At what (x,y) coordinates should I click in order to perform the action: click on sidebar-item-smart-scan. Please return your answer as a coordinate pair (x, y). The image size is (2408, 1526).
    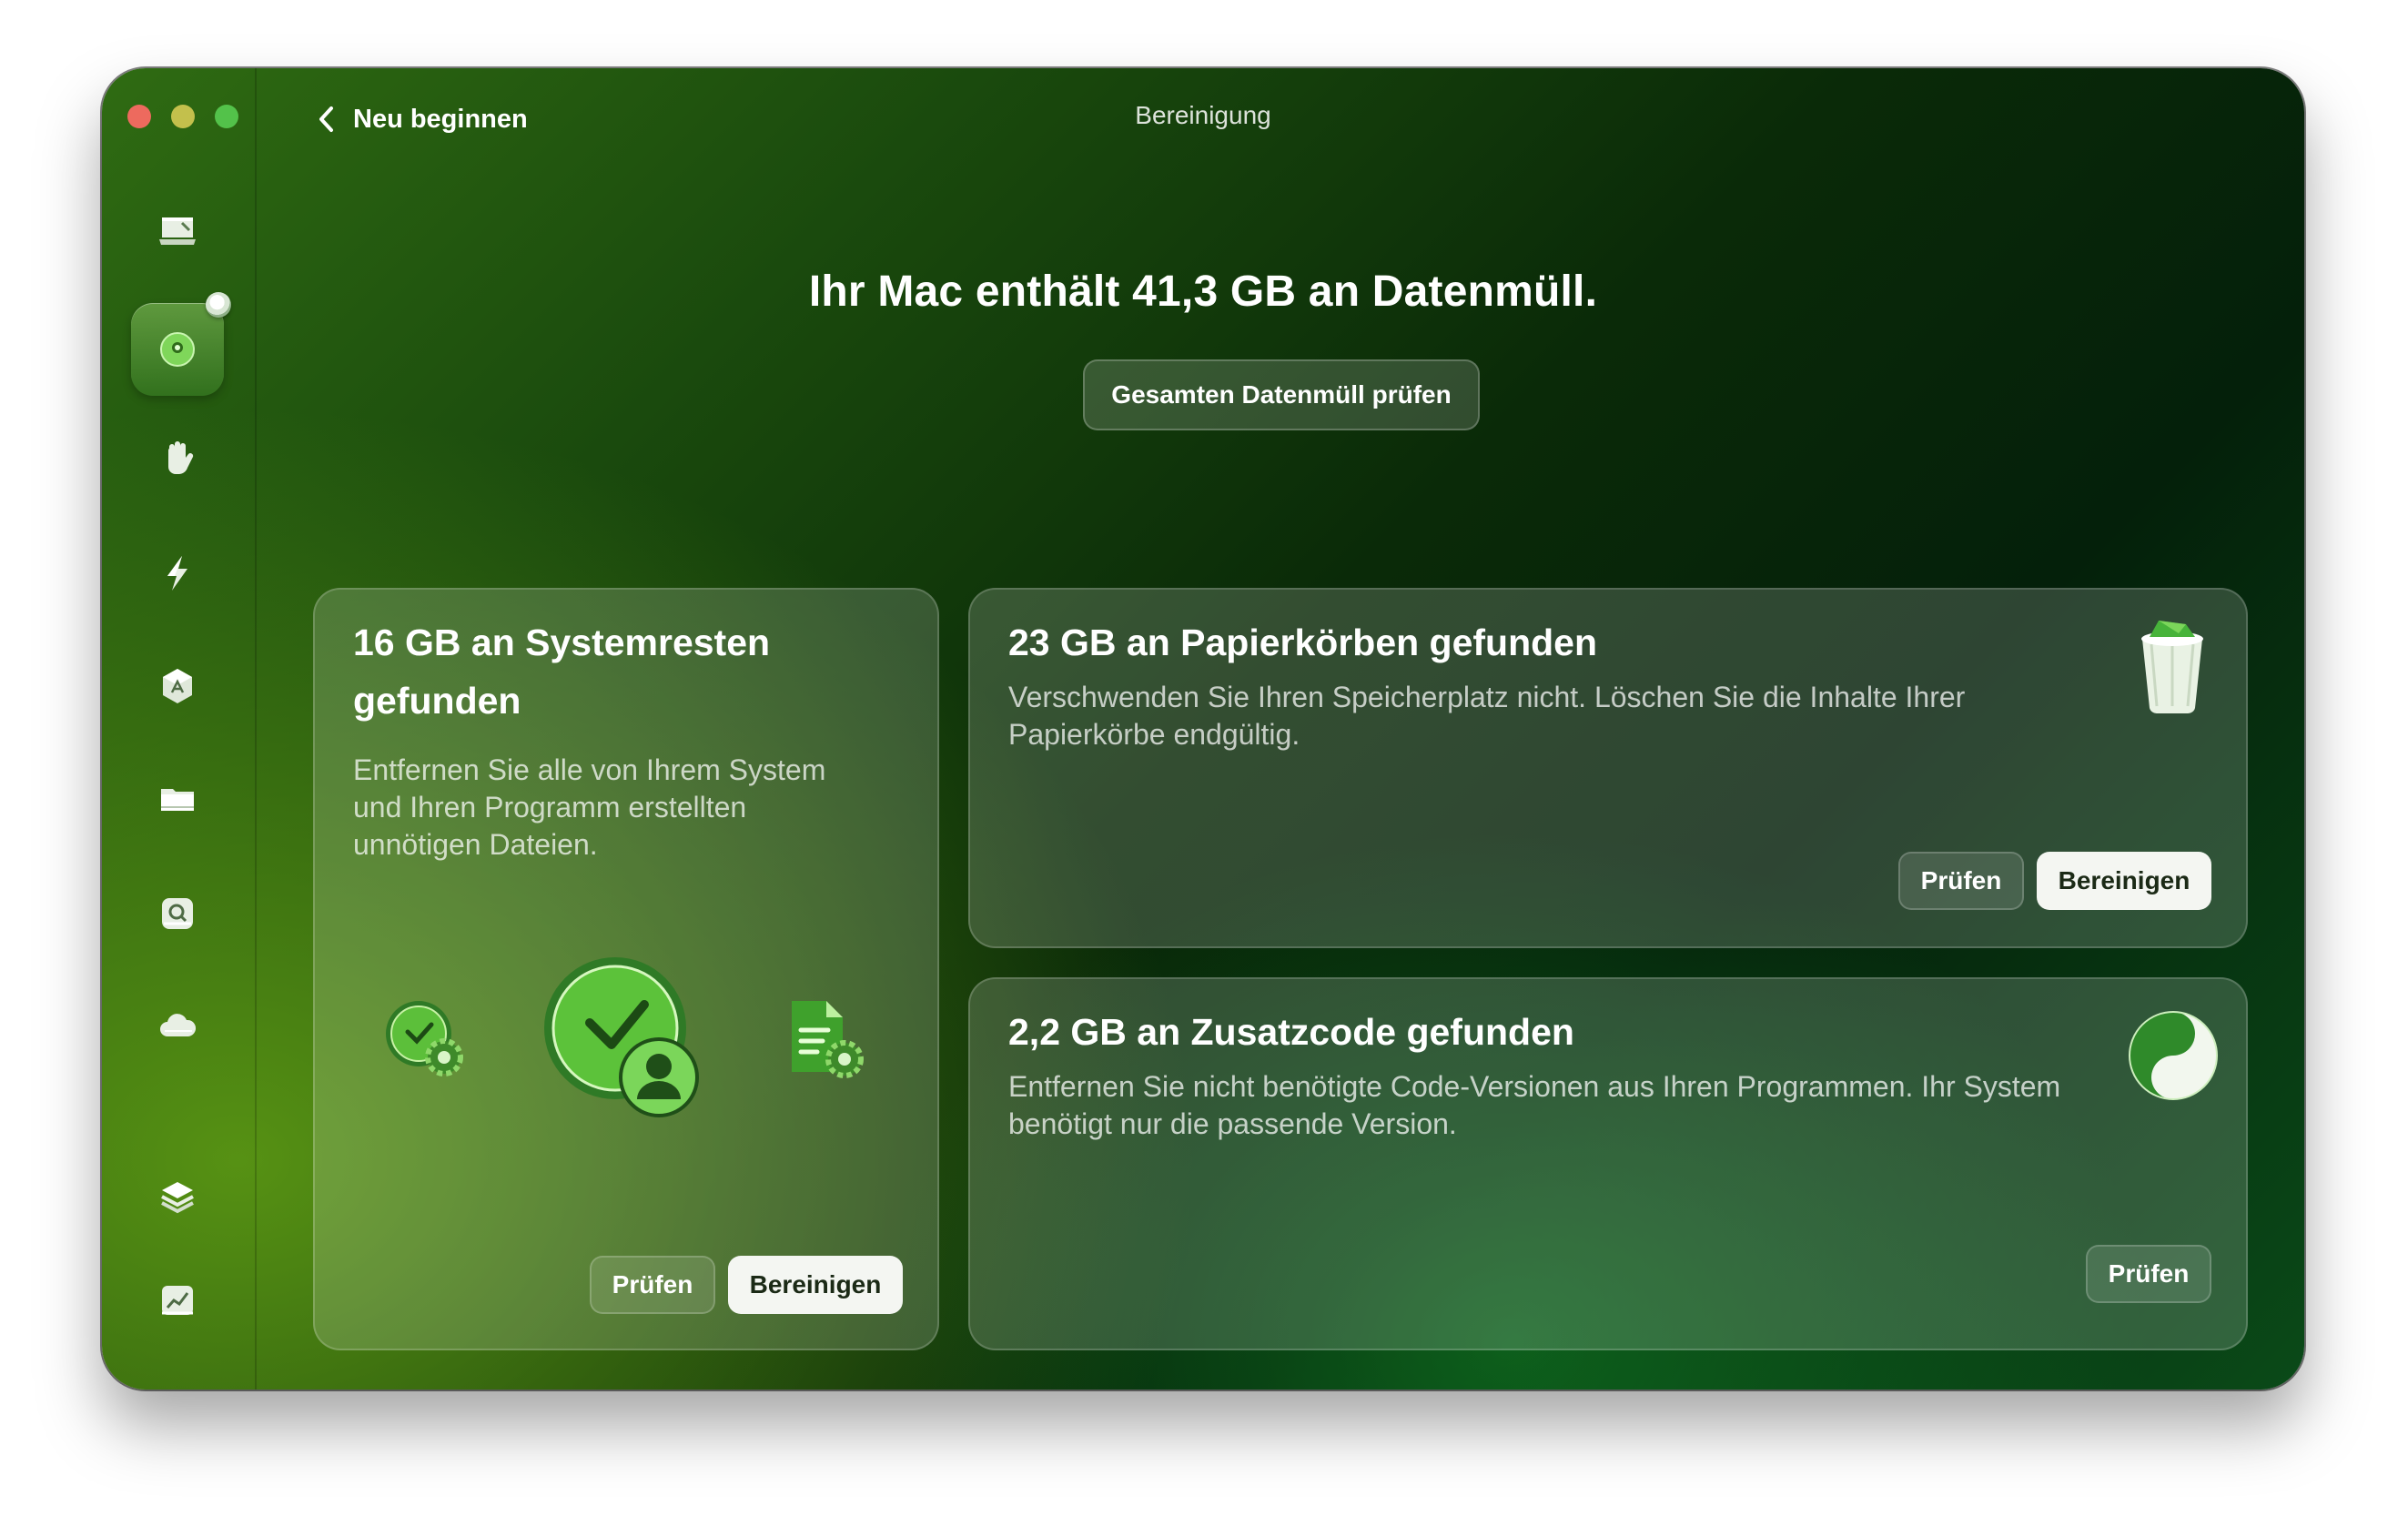
    Looking at the image, I should click on (177, 231).